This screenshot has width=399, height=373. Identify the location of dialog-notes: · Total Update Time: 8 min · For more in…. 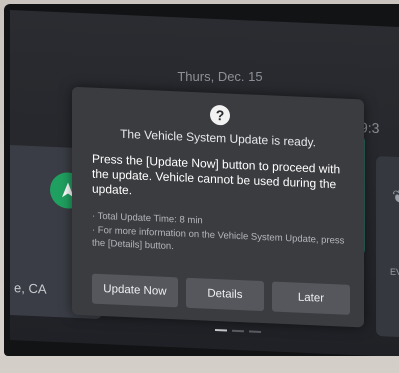
(221, 236).